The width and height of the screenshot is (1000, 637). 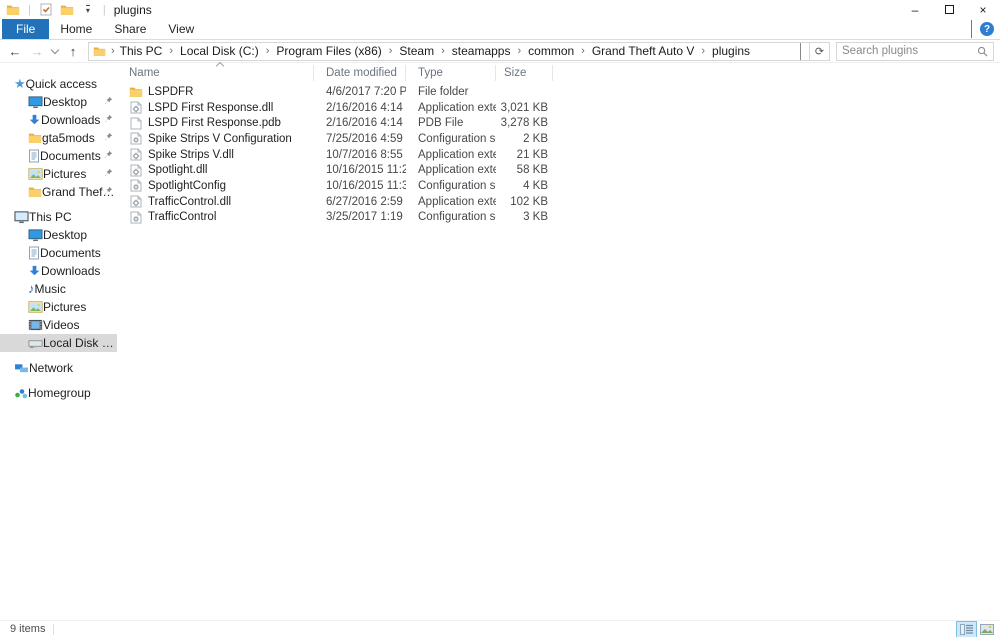 I want to click on file-size-cell: 21 KB, so click(x=532, y=154).